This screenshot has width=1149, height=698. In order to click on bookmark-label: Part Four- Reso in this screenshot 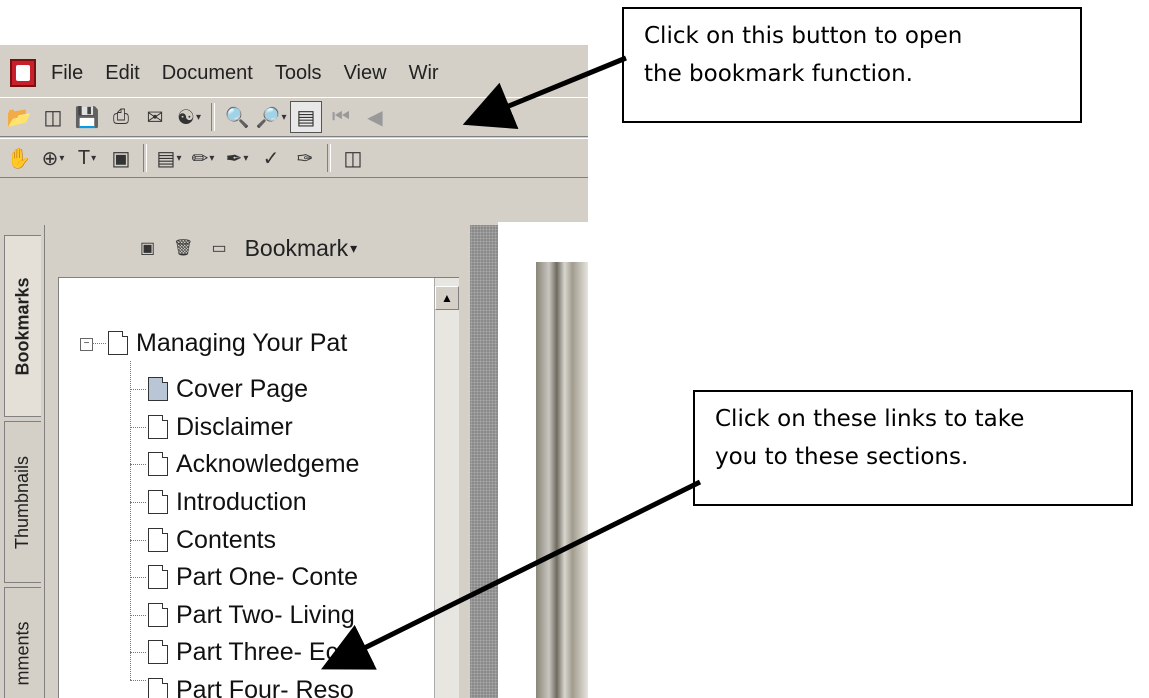, I will do `click(265, 686)`.